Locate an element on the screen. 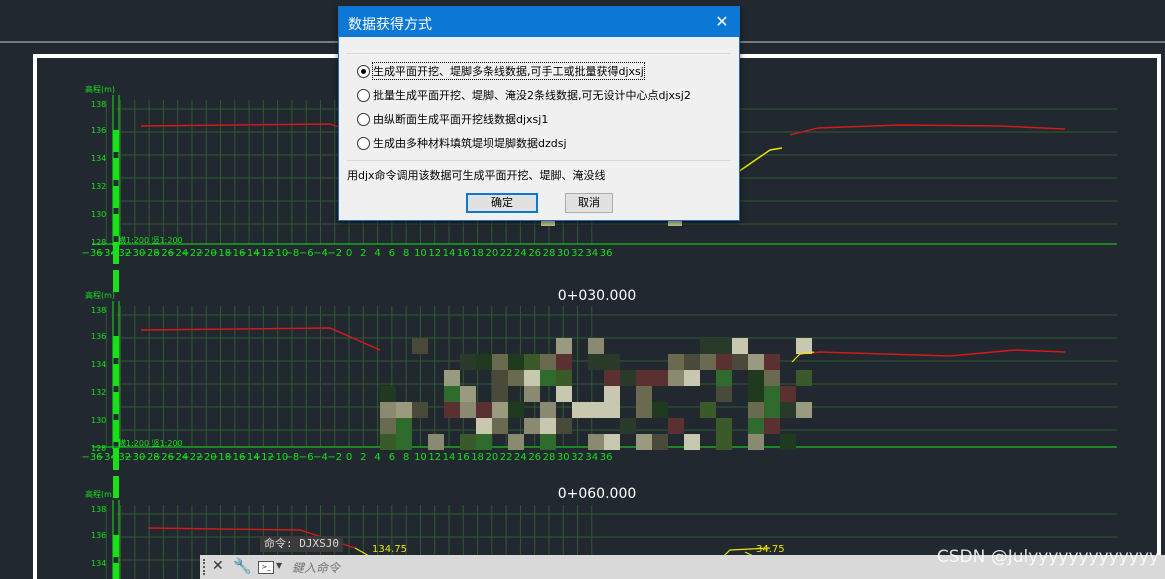  wrench-icon: 🔧 is located at coordinates (242, 566).